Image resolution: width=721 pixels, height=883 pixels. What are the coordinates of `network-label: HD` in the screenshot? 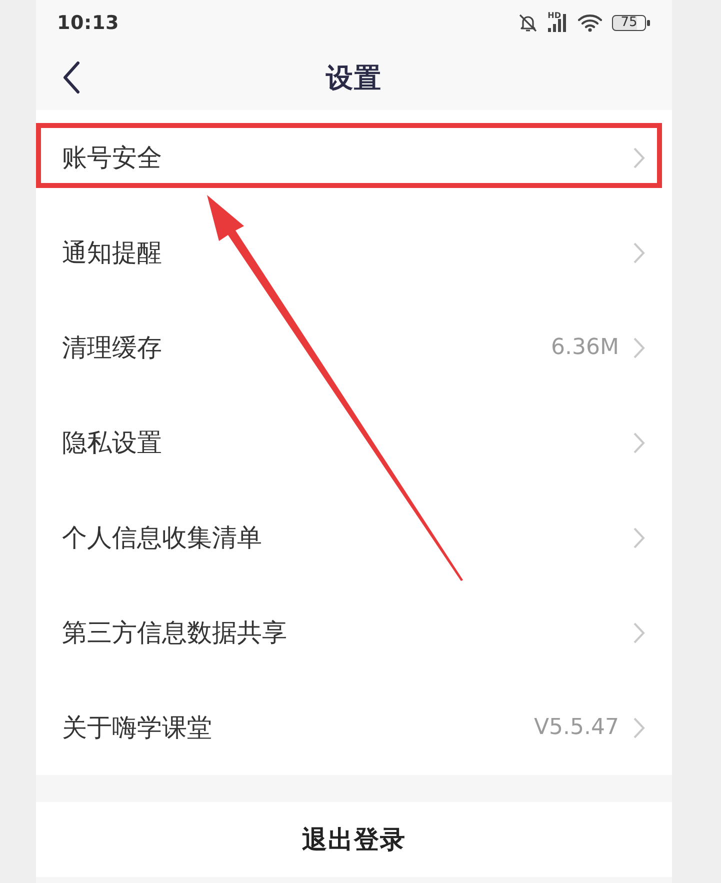 It's located at (554, 16).